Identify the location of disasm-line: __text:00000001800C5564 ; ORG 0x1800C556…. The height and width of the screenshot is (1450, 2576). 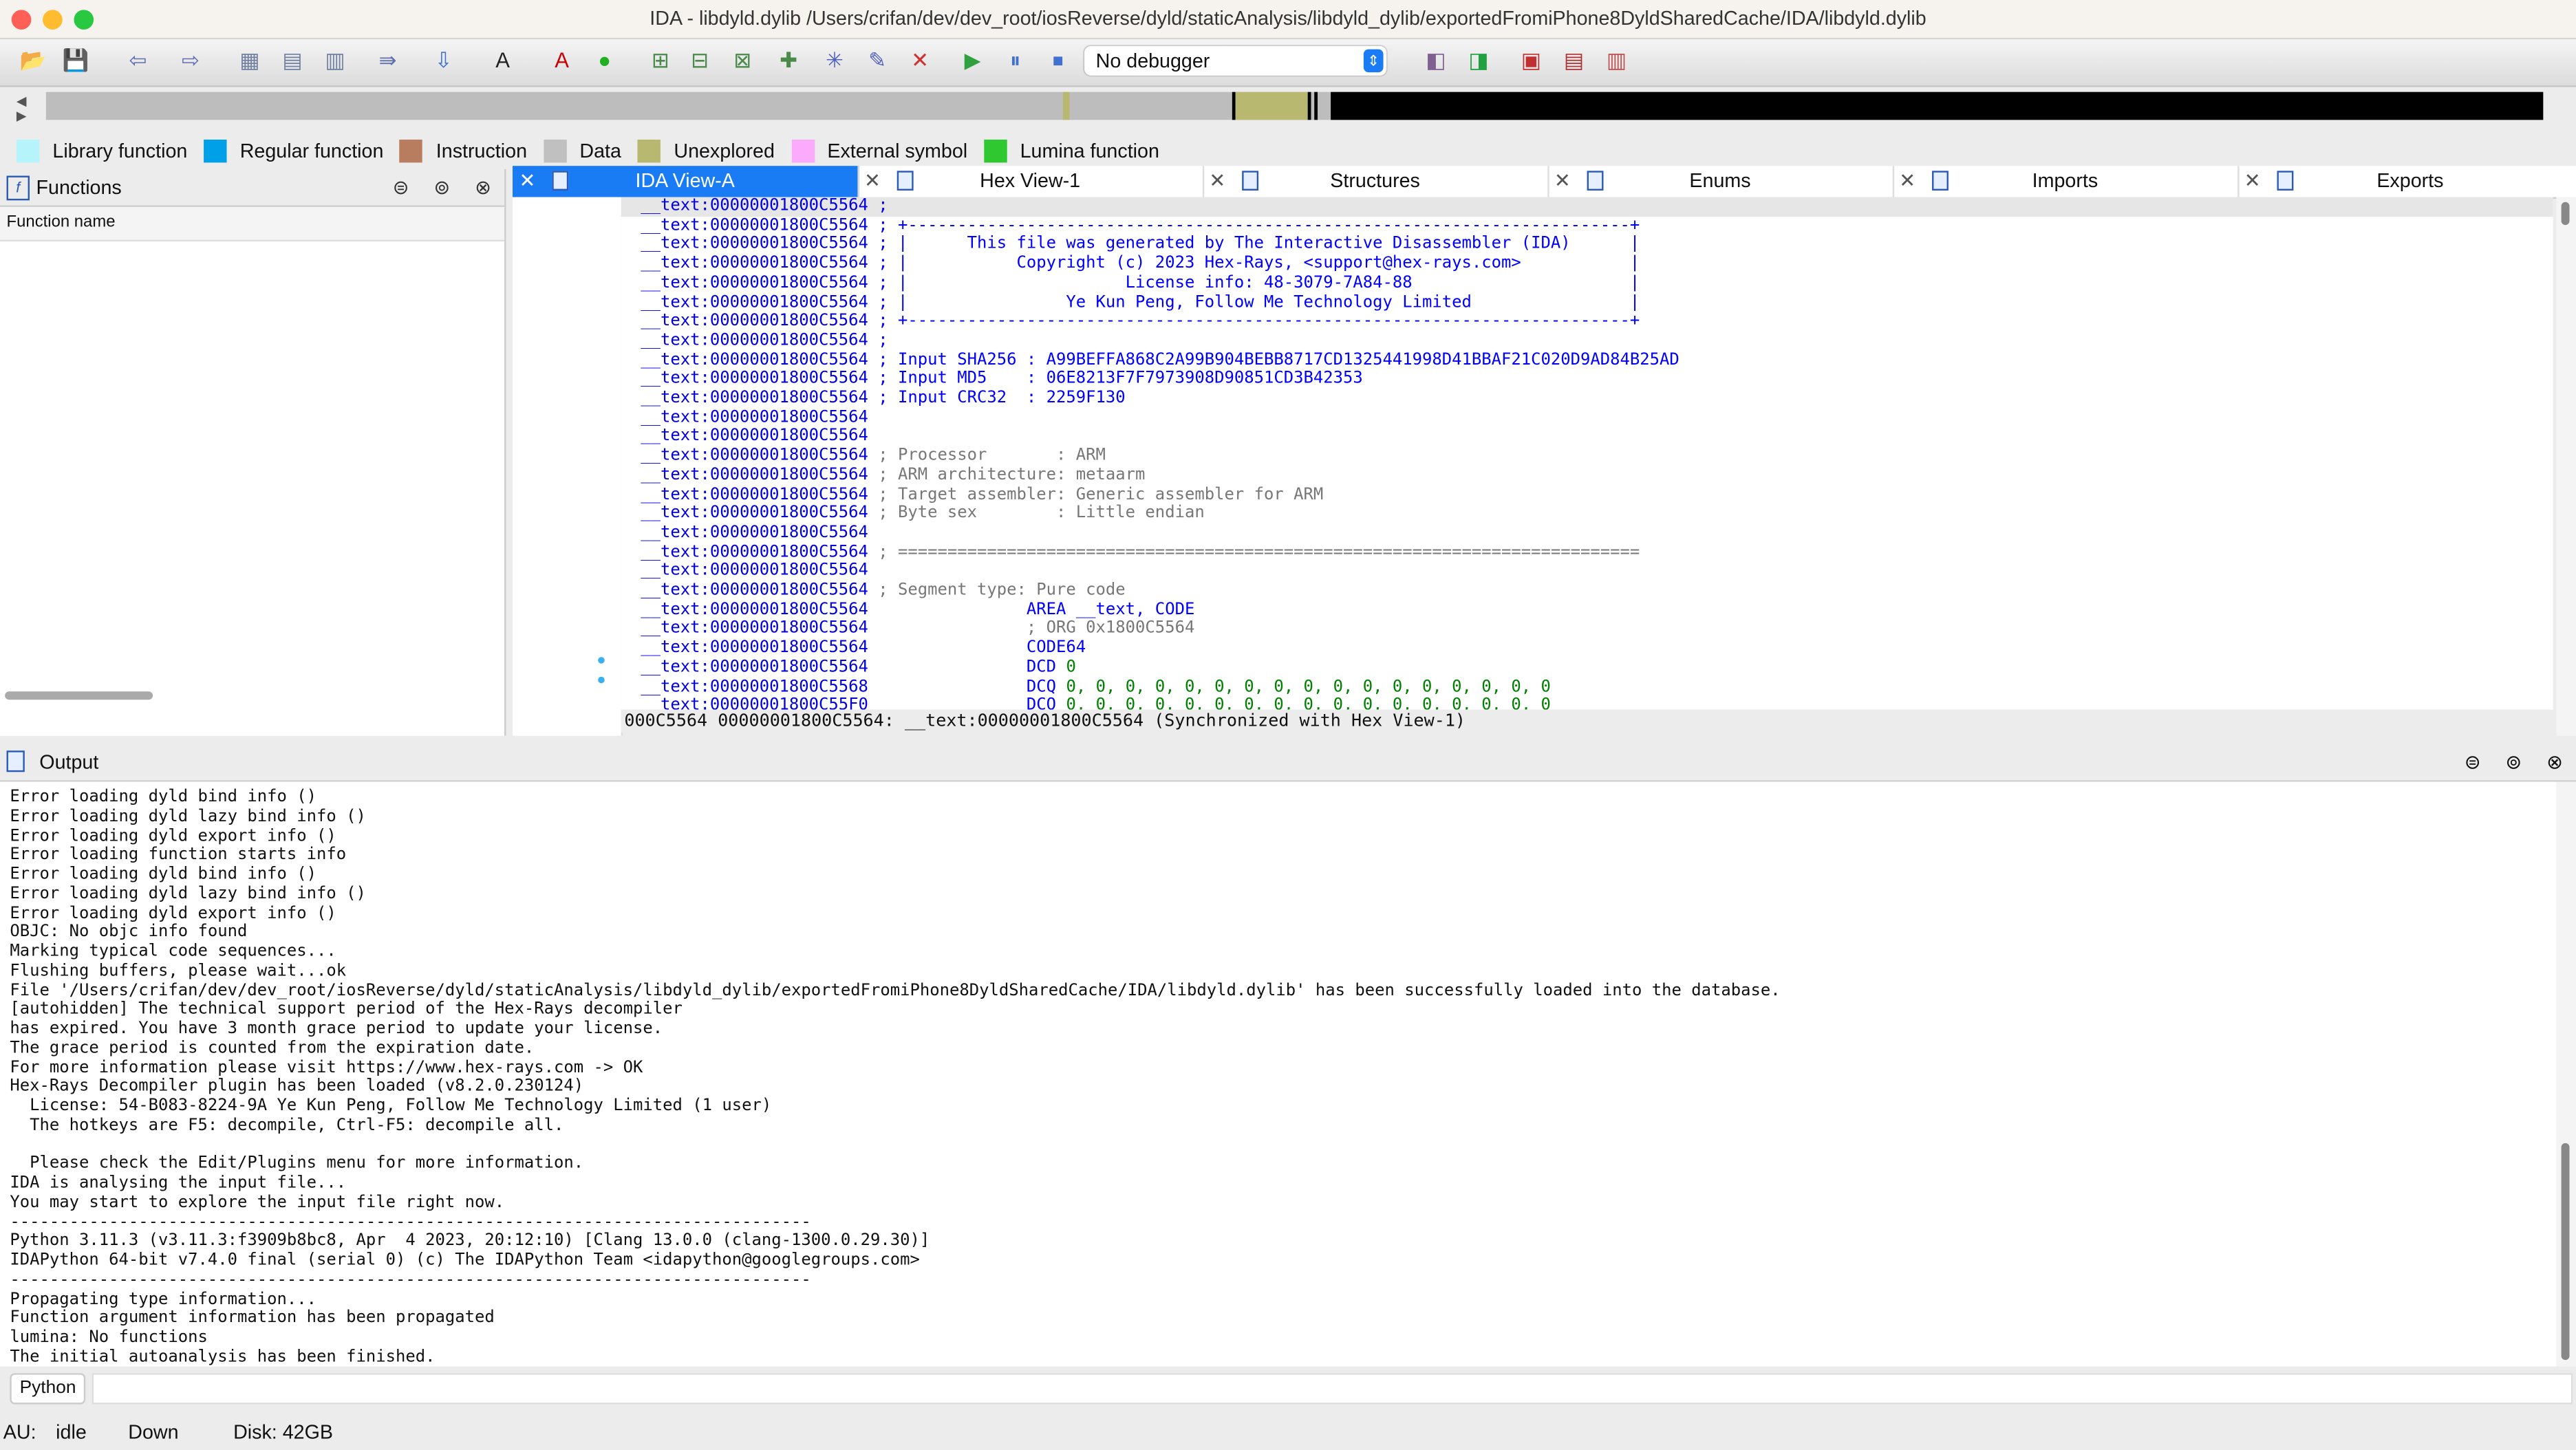
(917, 629).